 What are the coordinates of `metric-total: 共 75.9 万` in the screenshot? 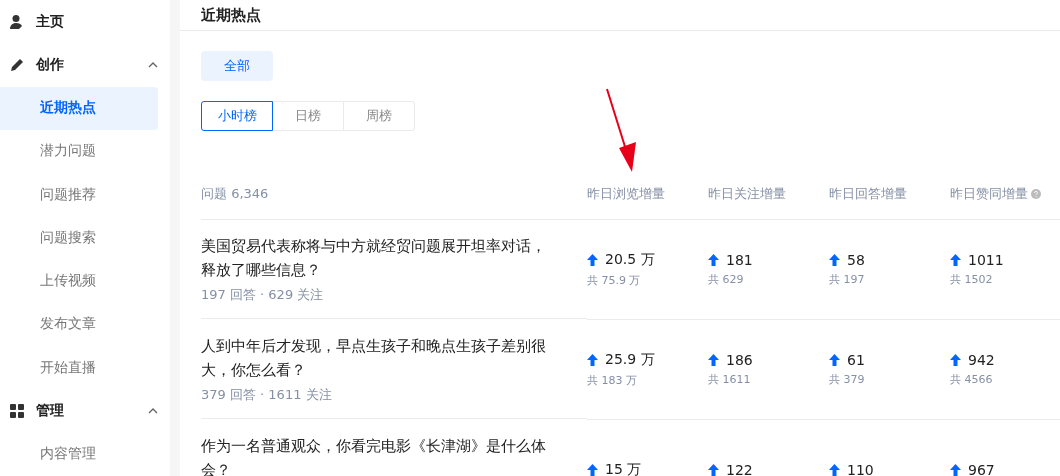 It's located at (614, 280).